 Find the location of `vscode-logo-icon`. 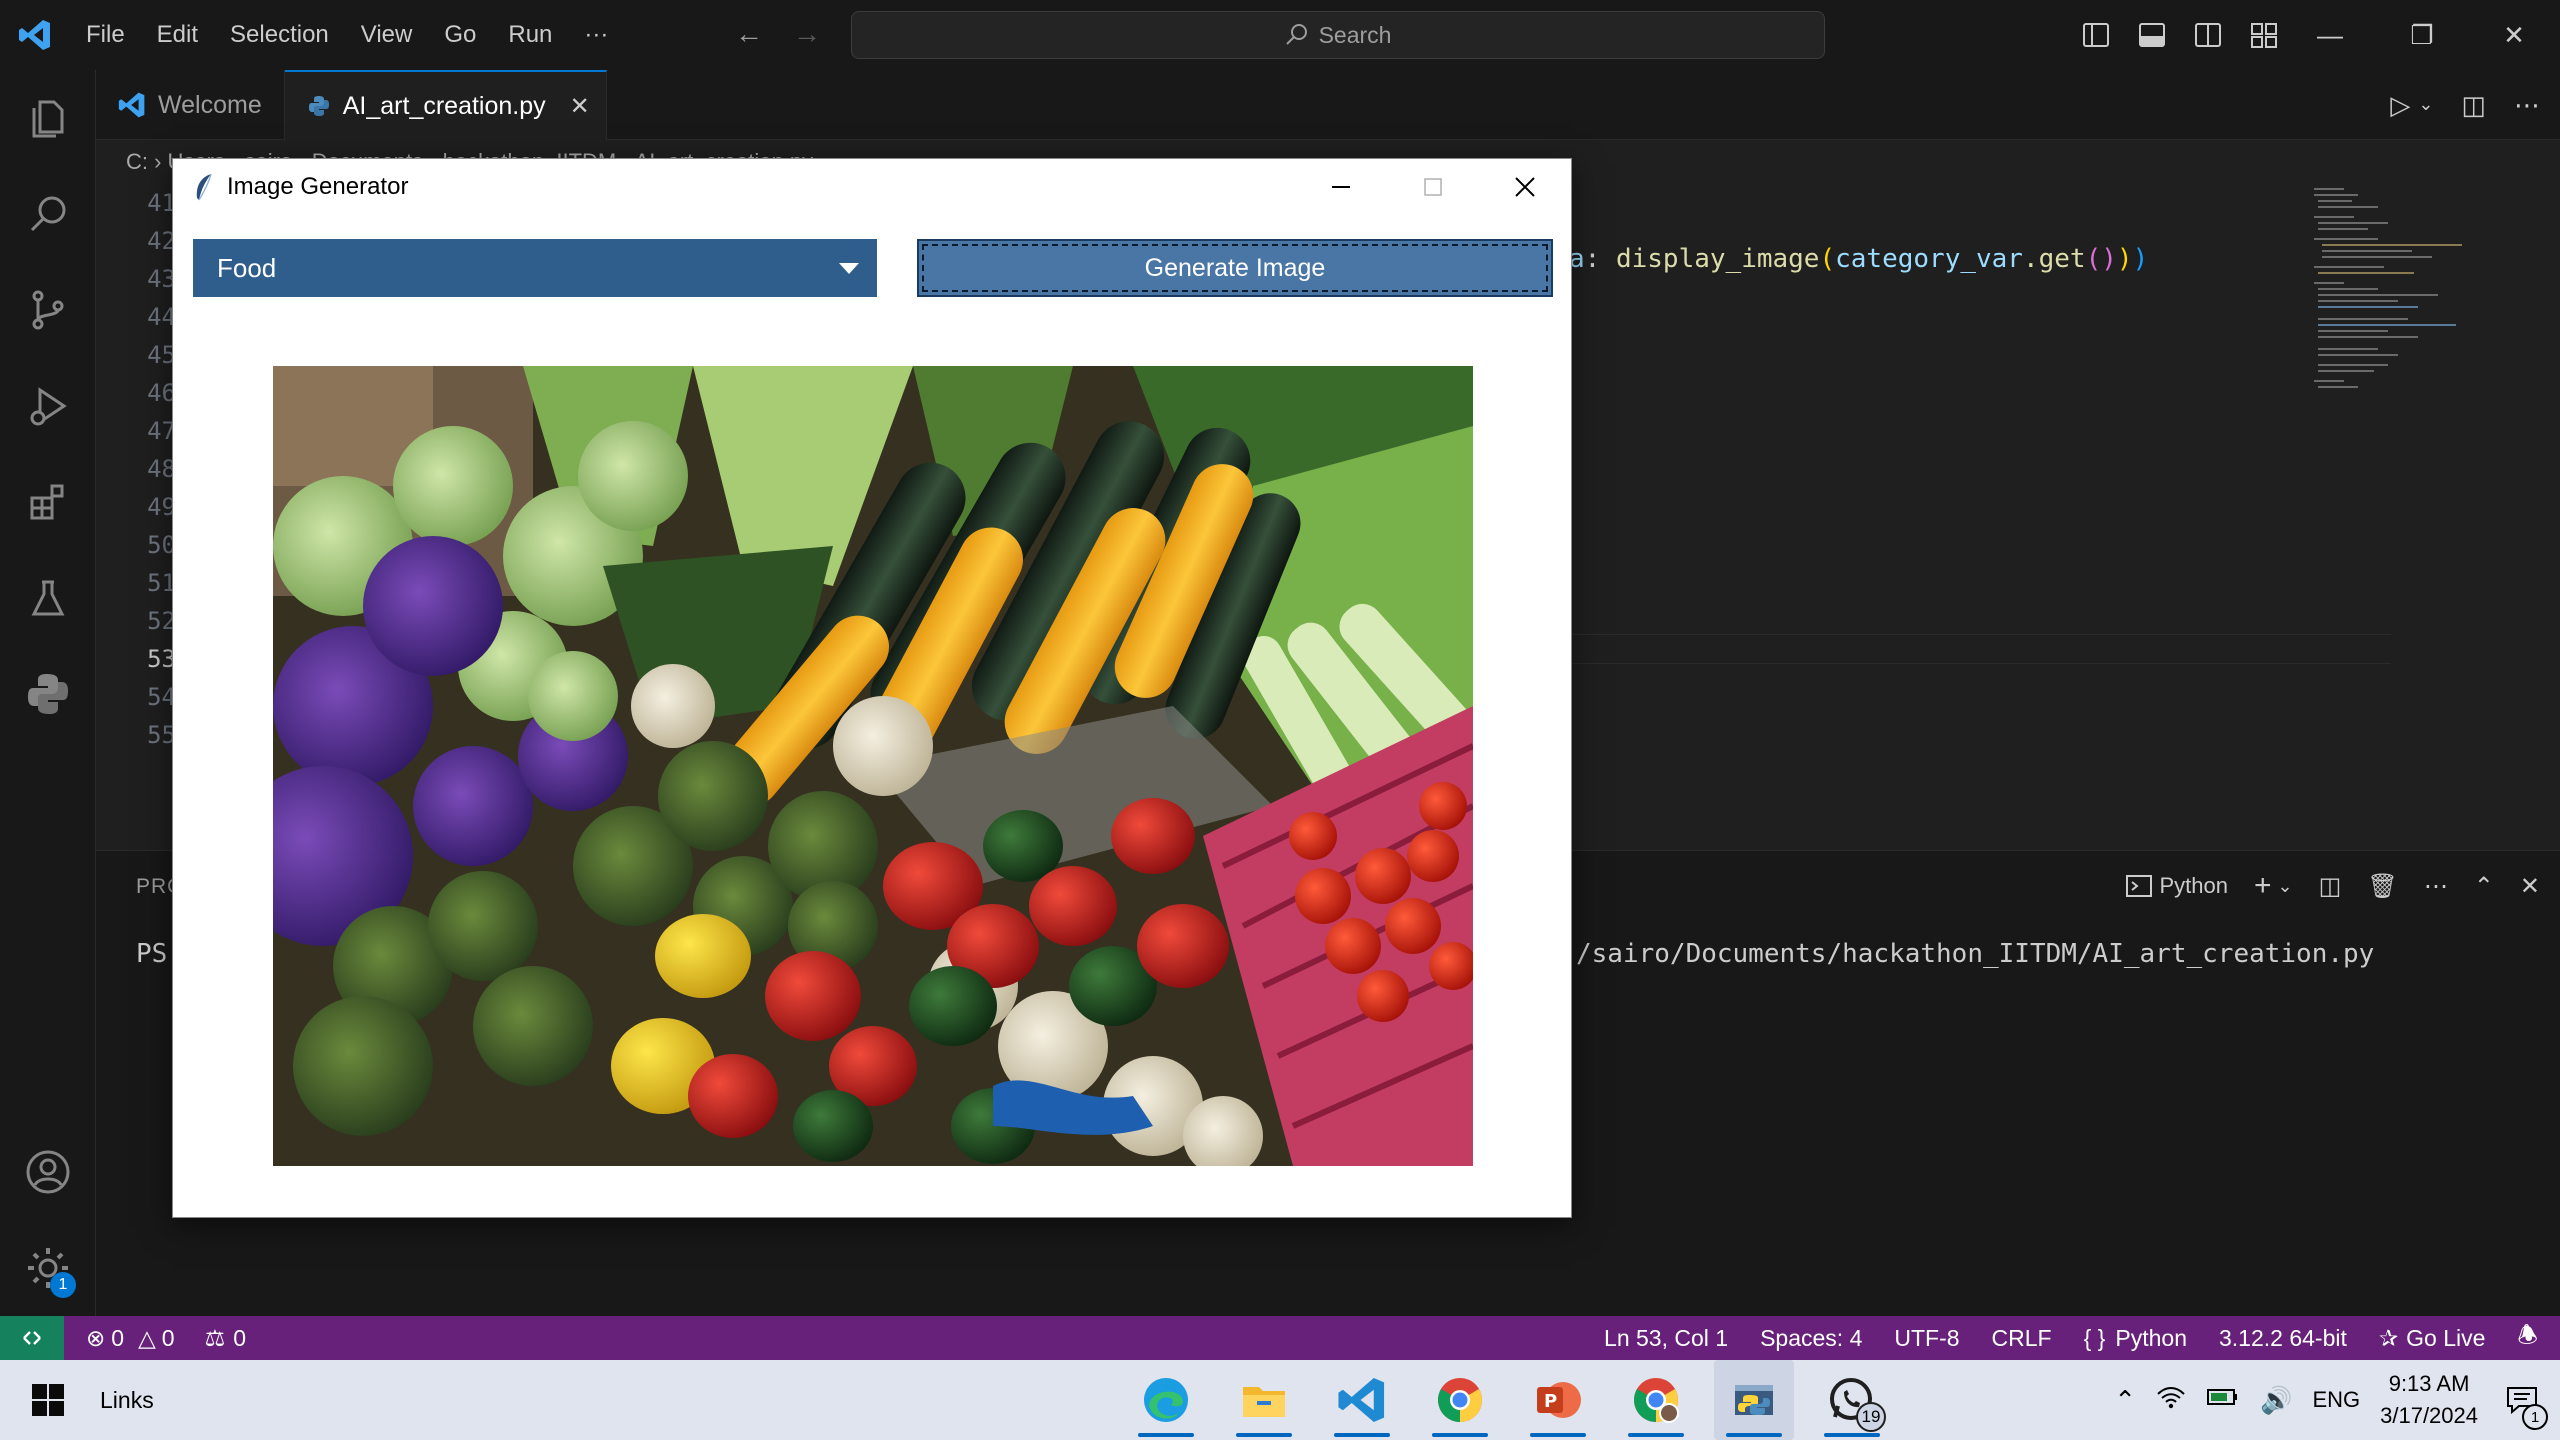

vscode-logo-icon is located at coordinates (35, 35).